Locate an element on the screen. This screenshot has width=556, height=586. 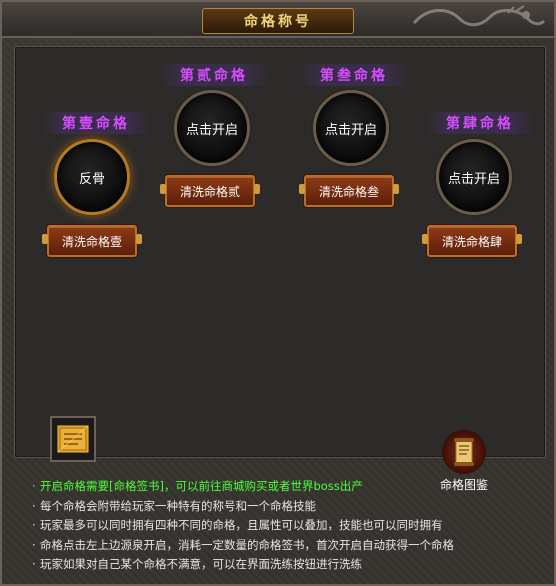
scroll-icon is located at coordinates (464, 452).